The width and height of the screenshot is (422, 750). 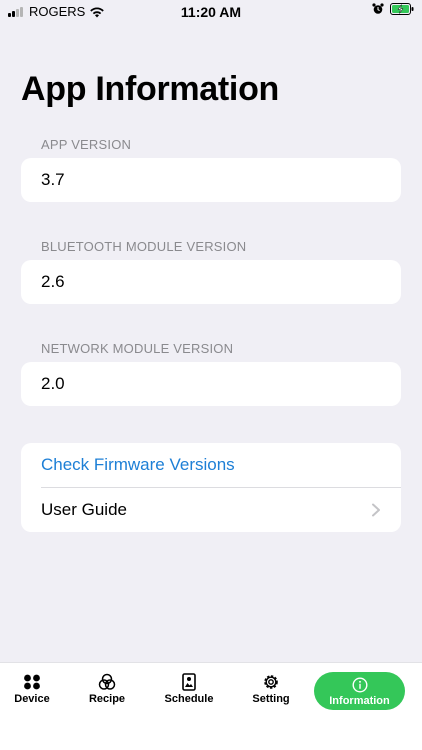 I want to click on status-right, so click(x=393, y=9).